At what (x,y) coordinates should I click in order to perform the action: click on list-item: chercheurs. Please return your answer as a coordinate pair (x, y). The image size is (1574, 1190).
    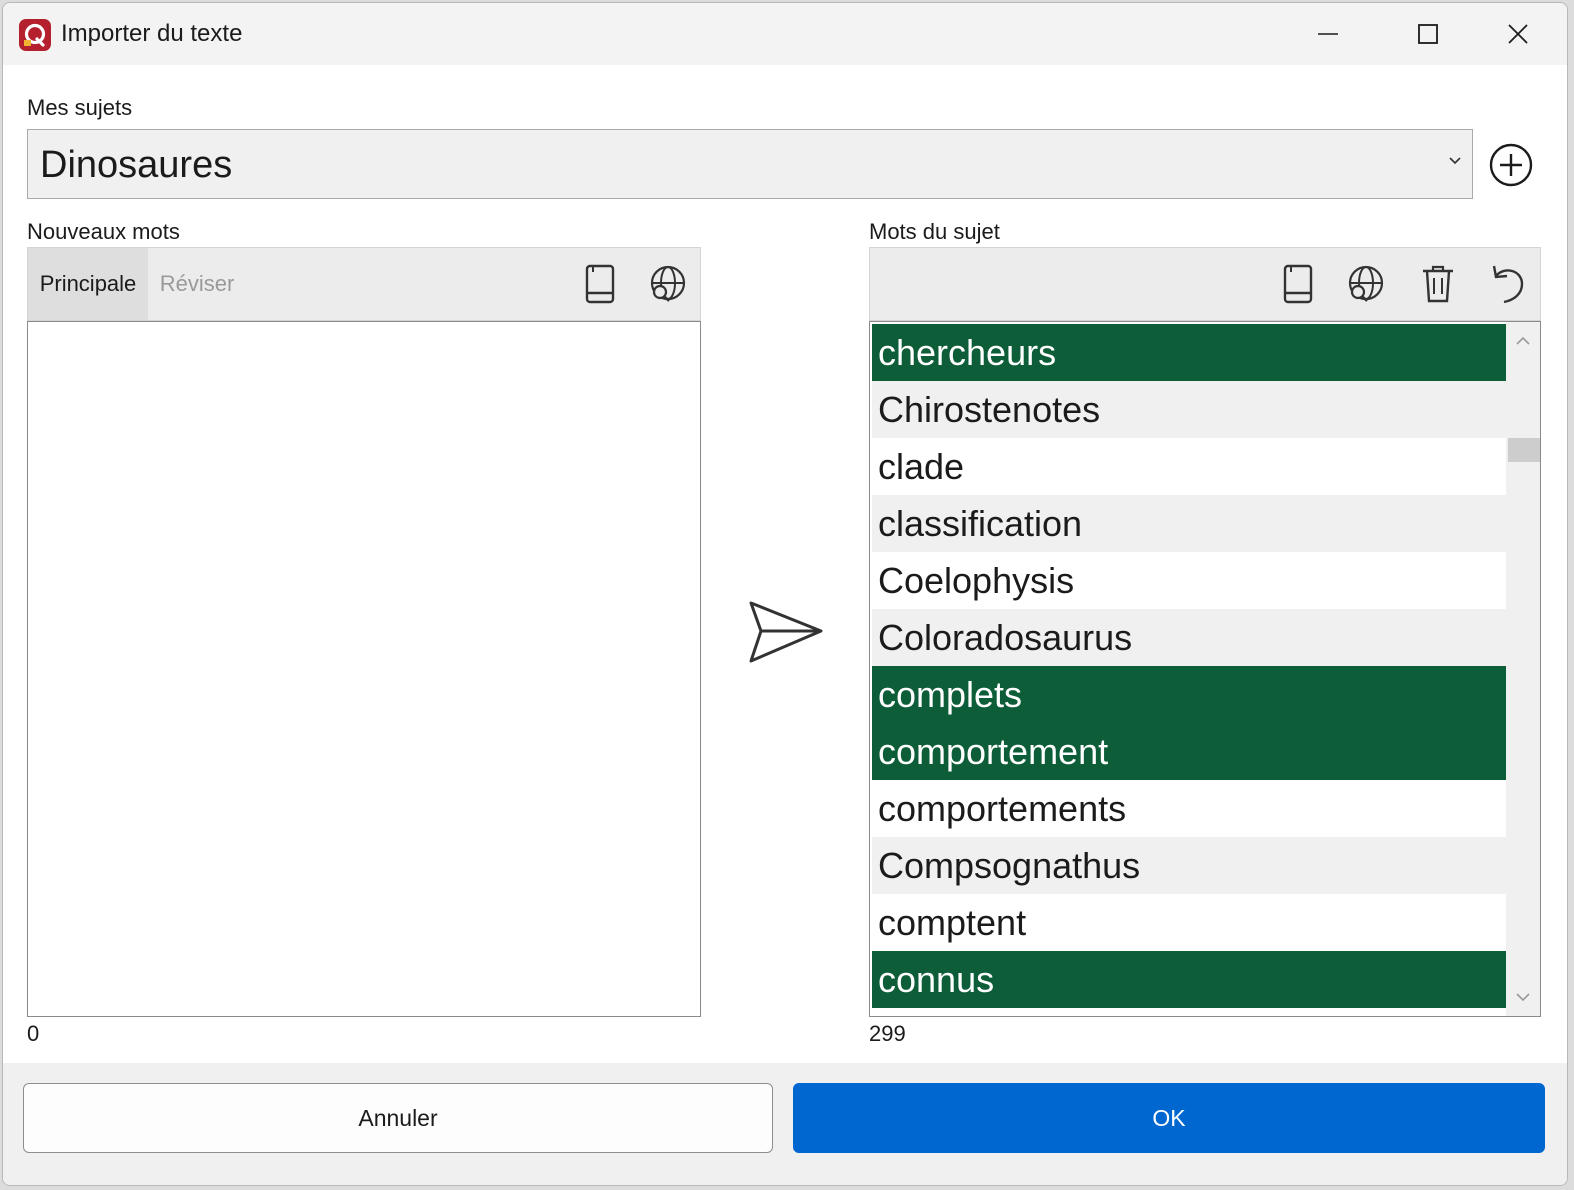
    Looking at the image, I should click on (1189, 352).